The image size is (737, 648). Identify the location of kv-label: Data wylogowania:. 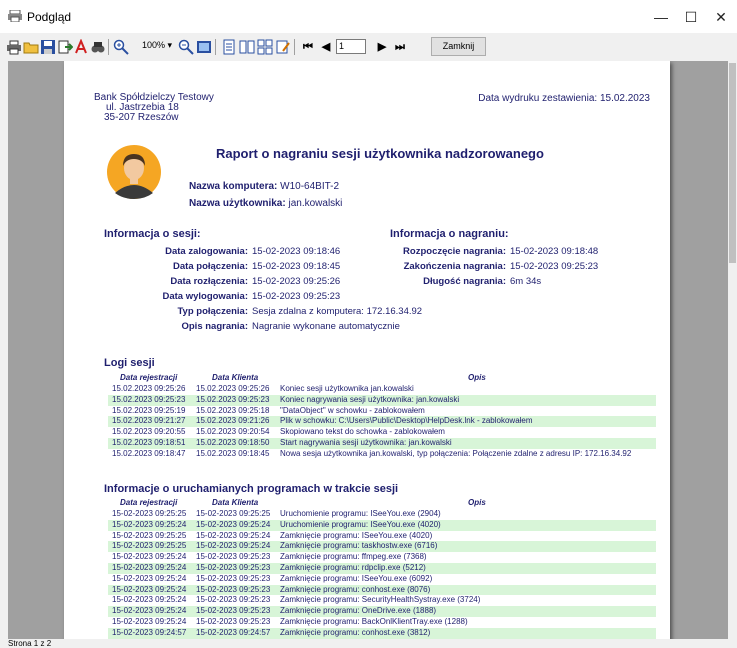
(205, 296).